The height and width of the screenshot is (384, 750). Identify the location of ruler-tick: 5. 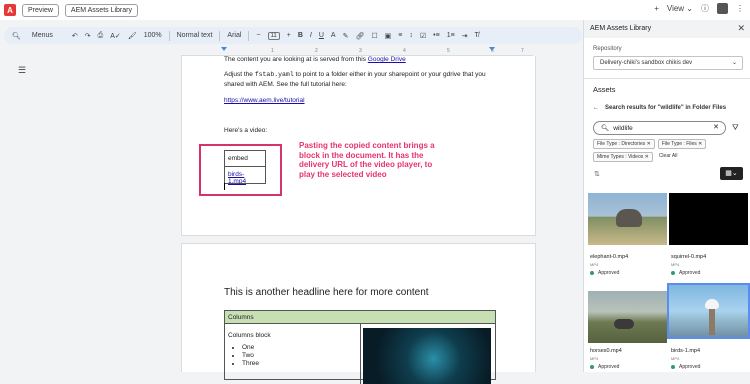
(448, 51).